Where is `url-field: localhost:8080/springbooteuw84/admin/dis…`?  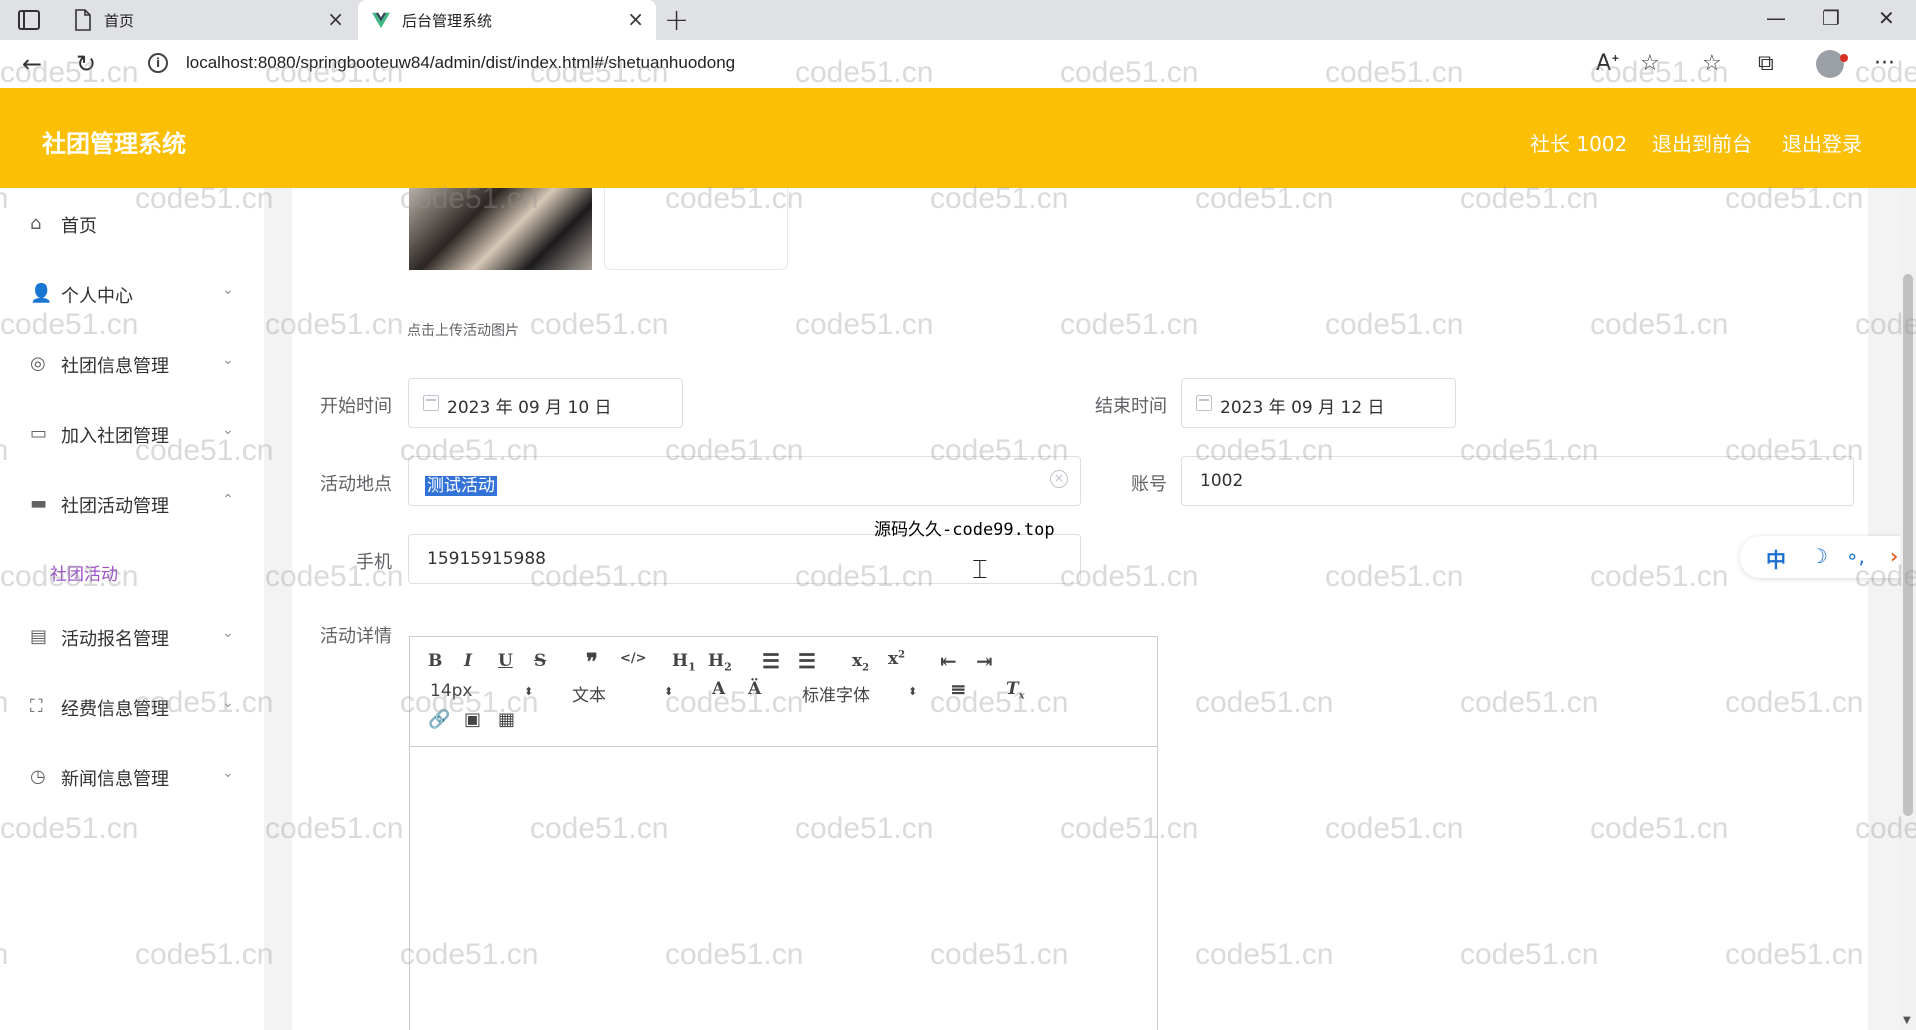 url-field: localhost:8080/springbooteuw84/admin/dis… is located at coordinates (460, 63).